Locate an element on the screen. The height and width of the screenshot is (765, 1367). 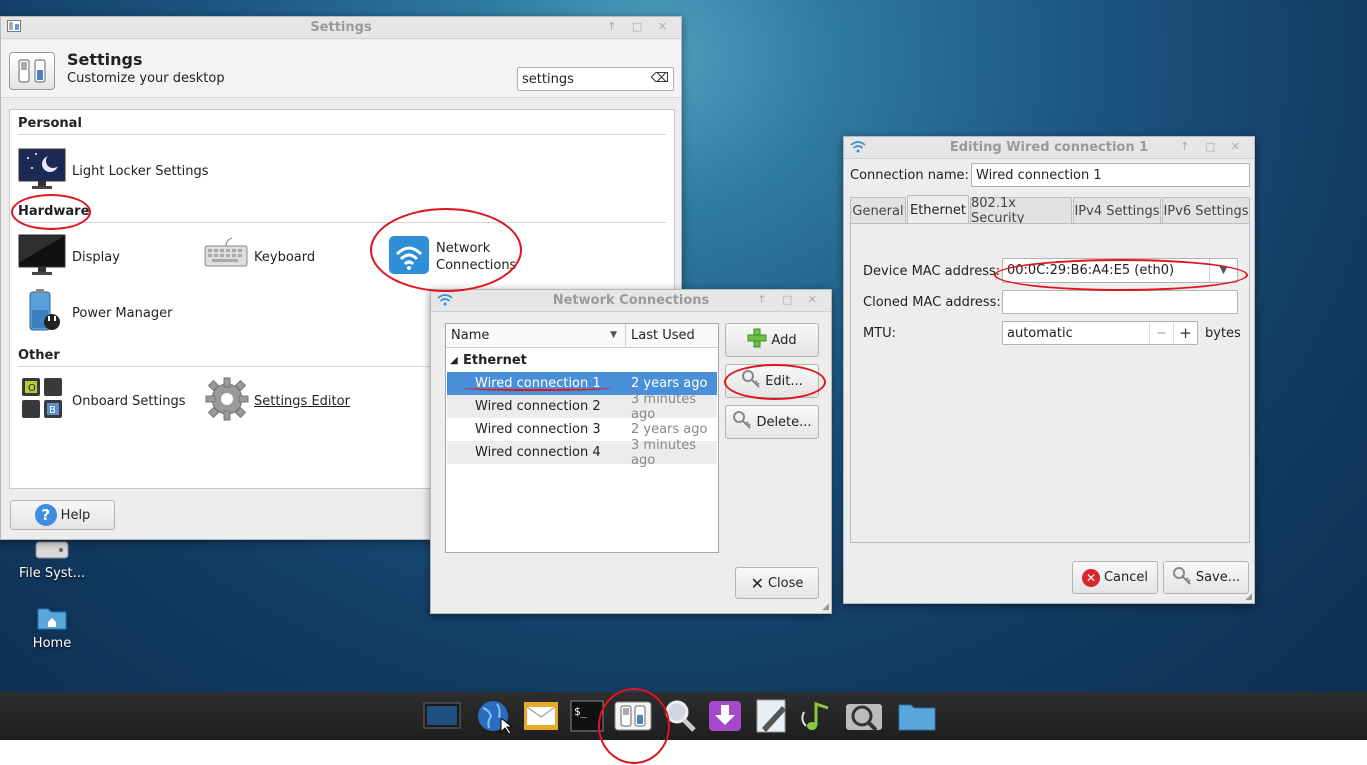
keyboard-item: Keyboard is located at coordinates (259, 257).